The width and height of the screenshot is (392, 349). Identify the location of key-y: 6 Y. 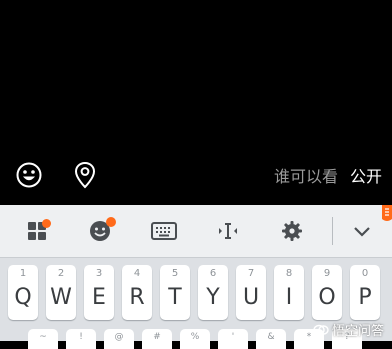
(213, 292).